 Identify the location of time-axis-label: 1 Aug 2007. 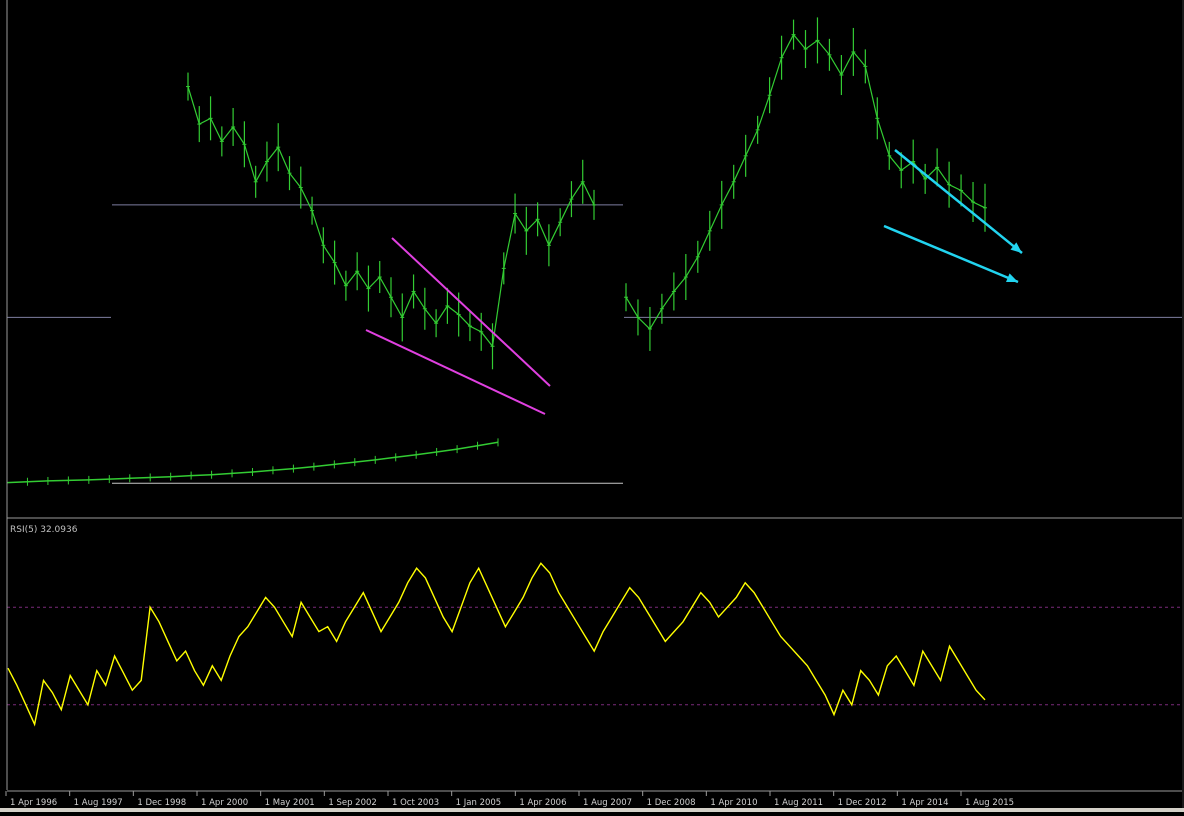
(607, 803).